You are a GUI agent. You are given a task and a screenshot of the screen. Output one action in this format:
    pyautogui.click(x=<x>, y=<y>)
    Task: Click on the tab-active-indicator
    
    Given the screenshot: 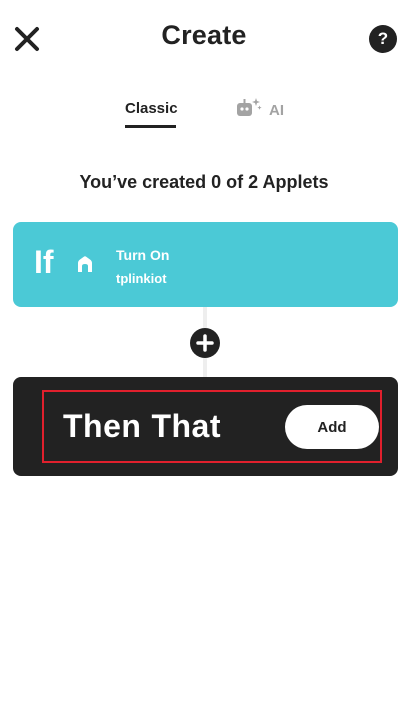 What is the action you would take?
    pyautogui.click(x=150, y=126)
    